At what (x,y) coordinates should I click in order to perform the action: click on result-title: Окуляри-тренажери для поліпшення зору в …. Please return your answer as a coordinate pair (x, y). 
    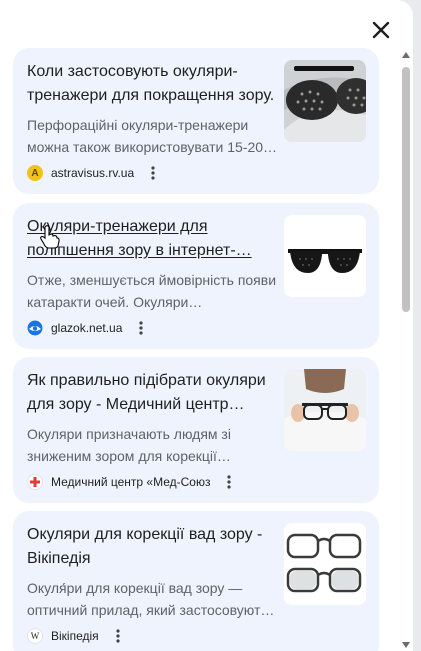
    Looking at the image, I should click on (153, 239).